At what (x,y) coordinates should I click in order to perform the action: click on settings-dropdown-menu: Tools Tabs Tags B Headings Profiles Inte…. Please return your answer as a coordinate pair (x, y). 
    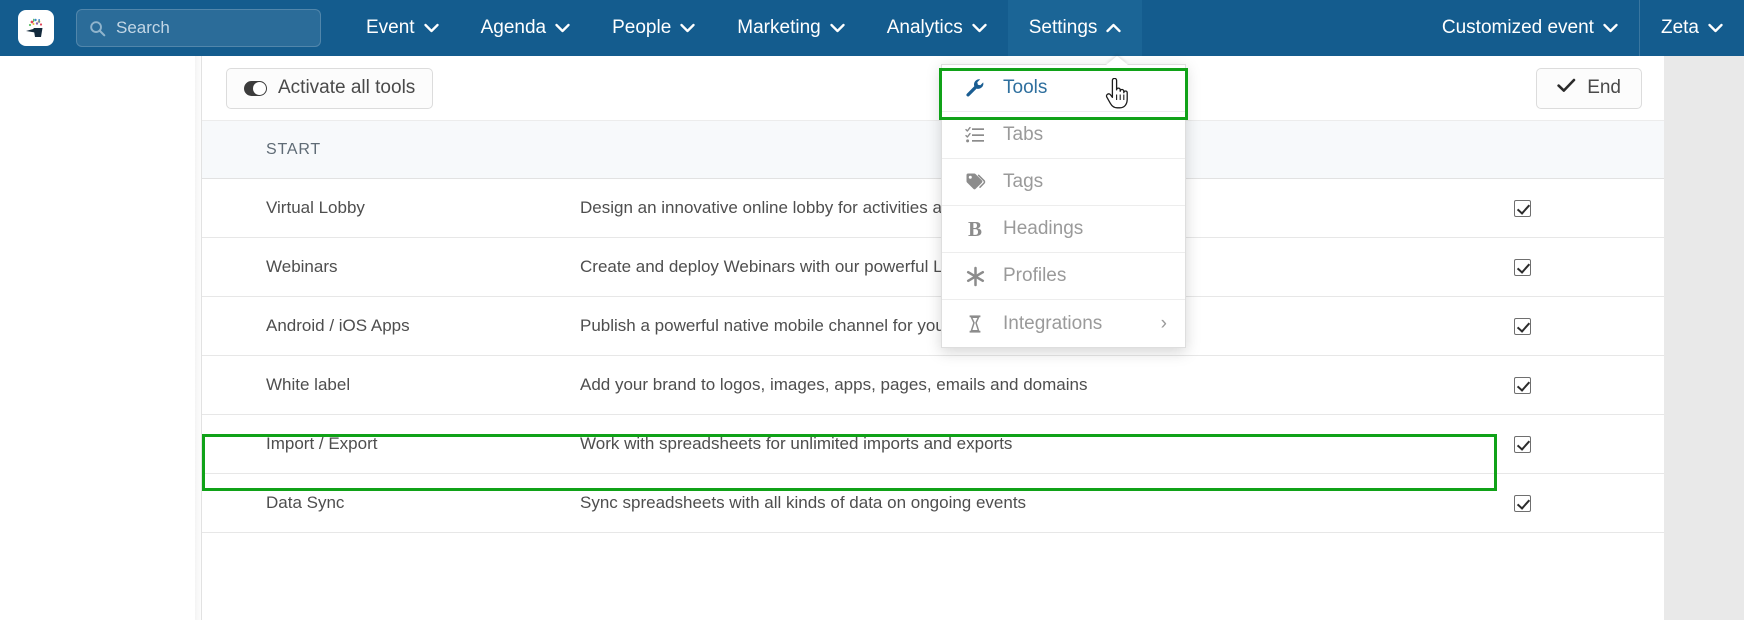
    Looking at the image, I should click on (1063, 206).